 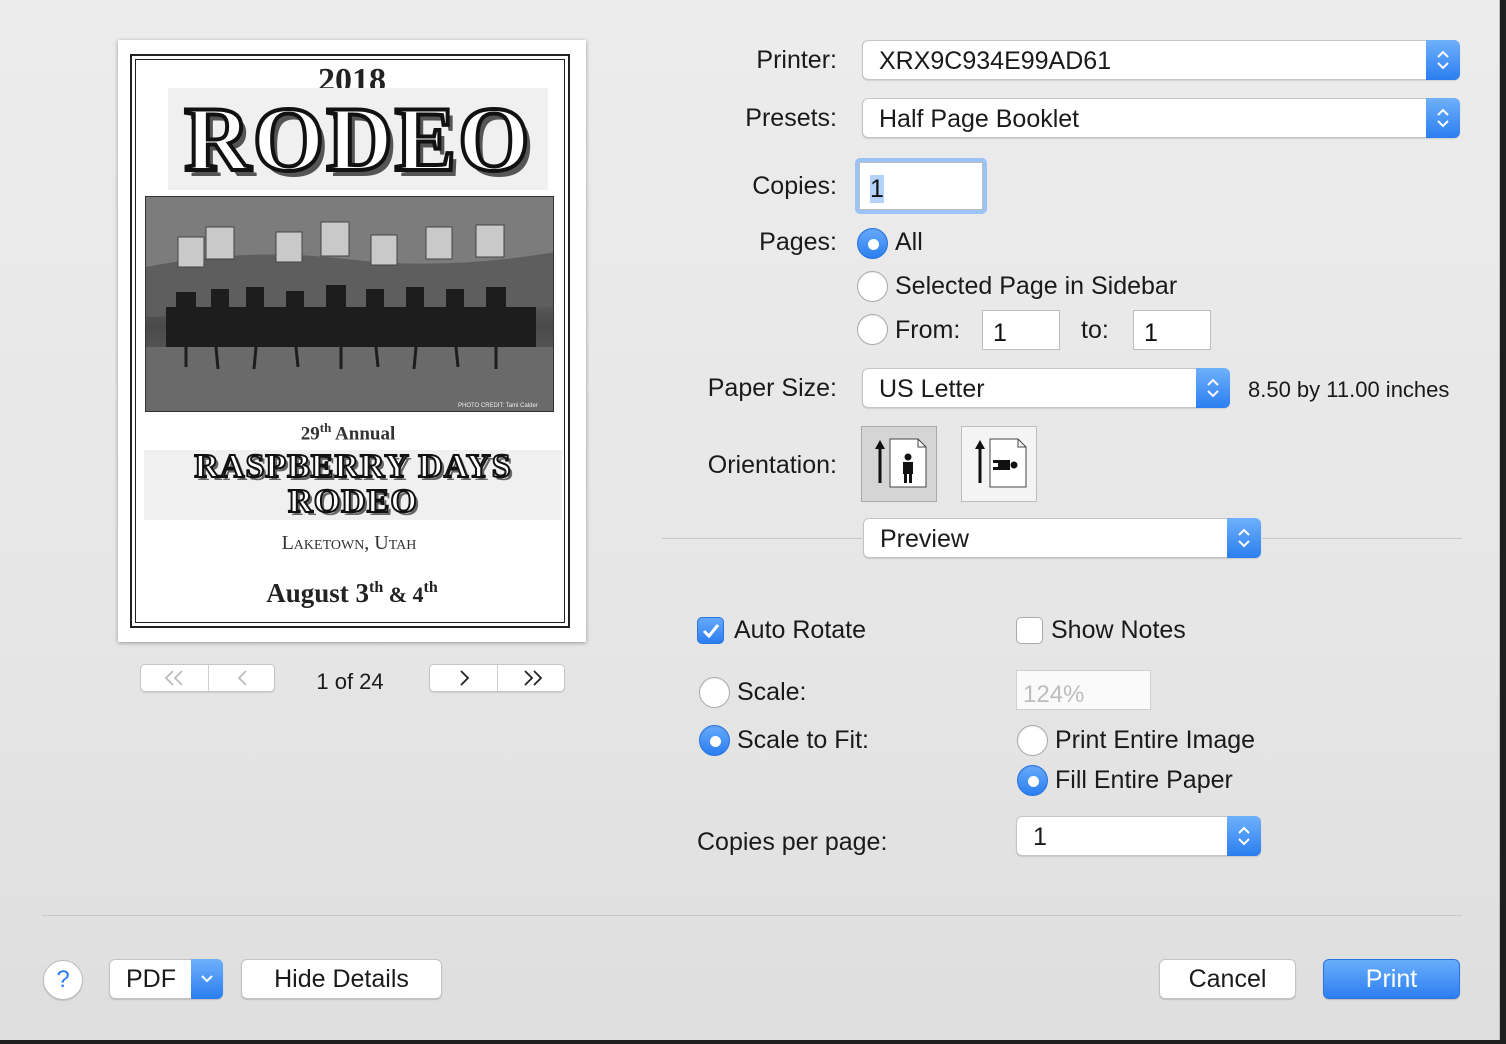 I want to click on riders-with-flags-illustration: PHOTO CREDIT: Tami Calder, so click(x=349, y=304).